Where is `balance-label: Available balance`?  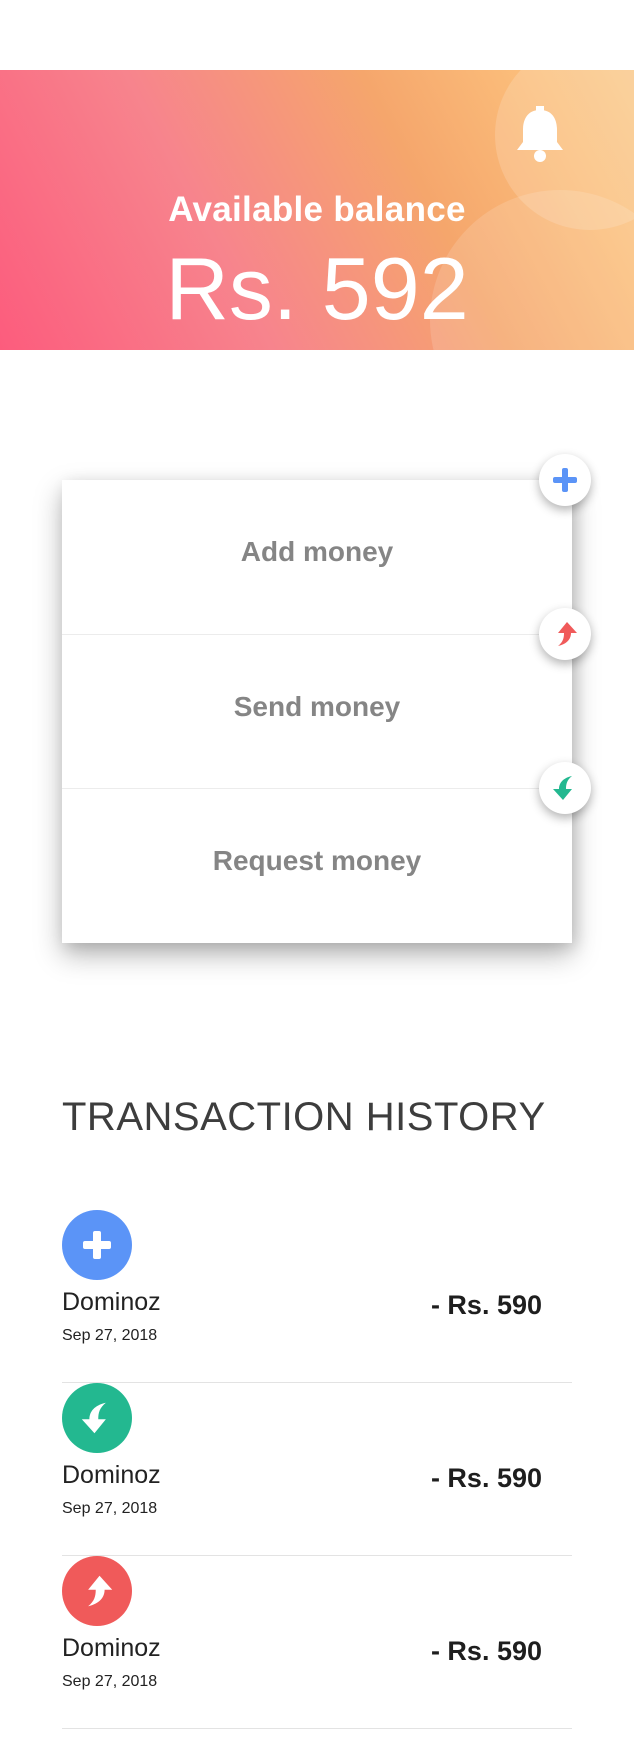 balance-label: Available balance is located at coordinates (317, 209).